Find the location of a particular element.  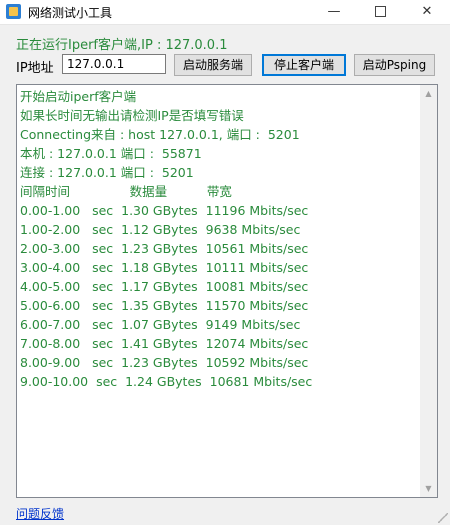

log-line: 间隔时间 数据量 带宽 is located at coordinates (126, 191).